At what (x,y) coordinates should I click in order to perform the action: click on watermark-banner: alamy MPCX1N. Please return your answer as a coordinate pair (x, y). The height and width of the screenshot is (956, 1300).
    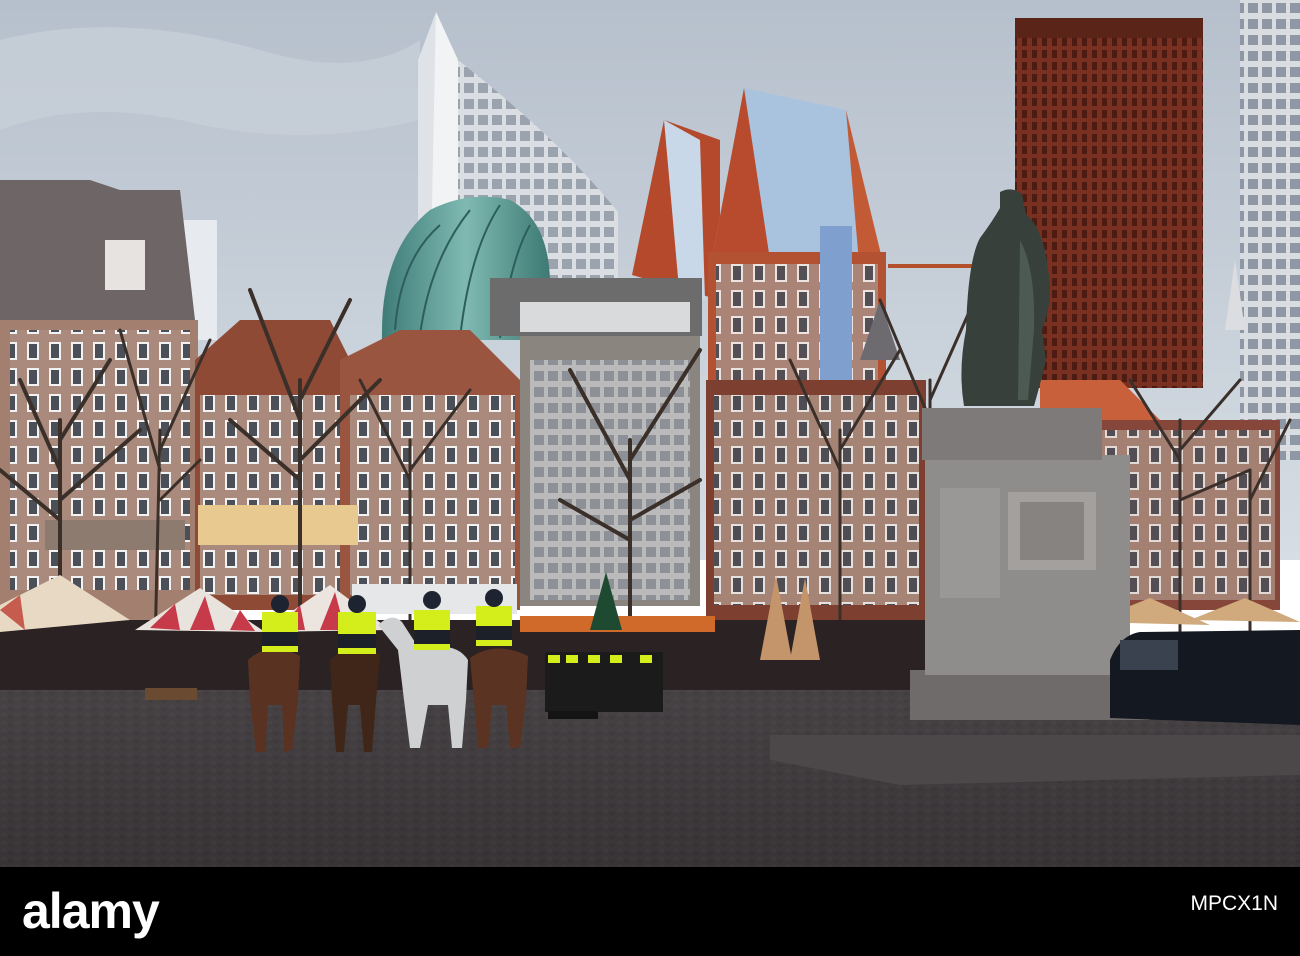
    Looking at the image, I should click on (650, 911).